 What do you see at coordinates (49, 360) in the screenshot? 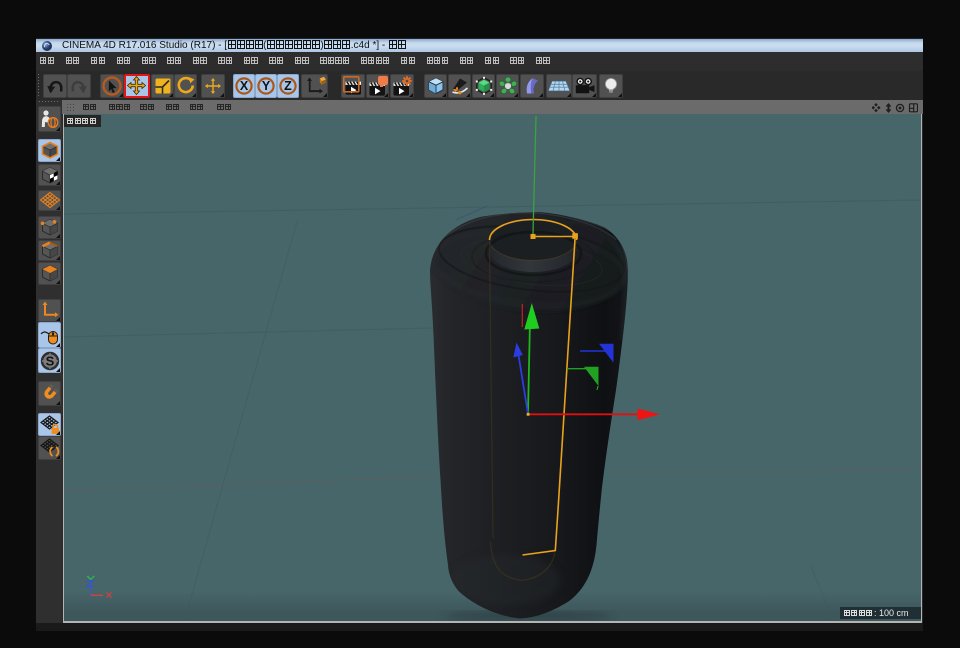
I see `svg-text: S` at bounding box center [49, 360].